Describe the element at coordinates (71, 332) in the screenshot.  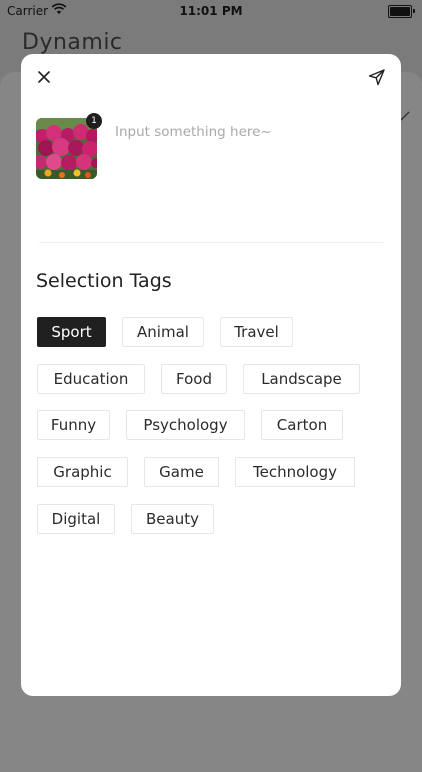
I see `tag-sport: Sport` at that location.